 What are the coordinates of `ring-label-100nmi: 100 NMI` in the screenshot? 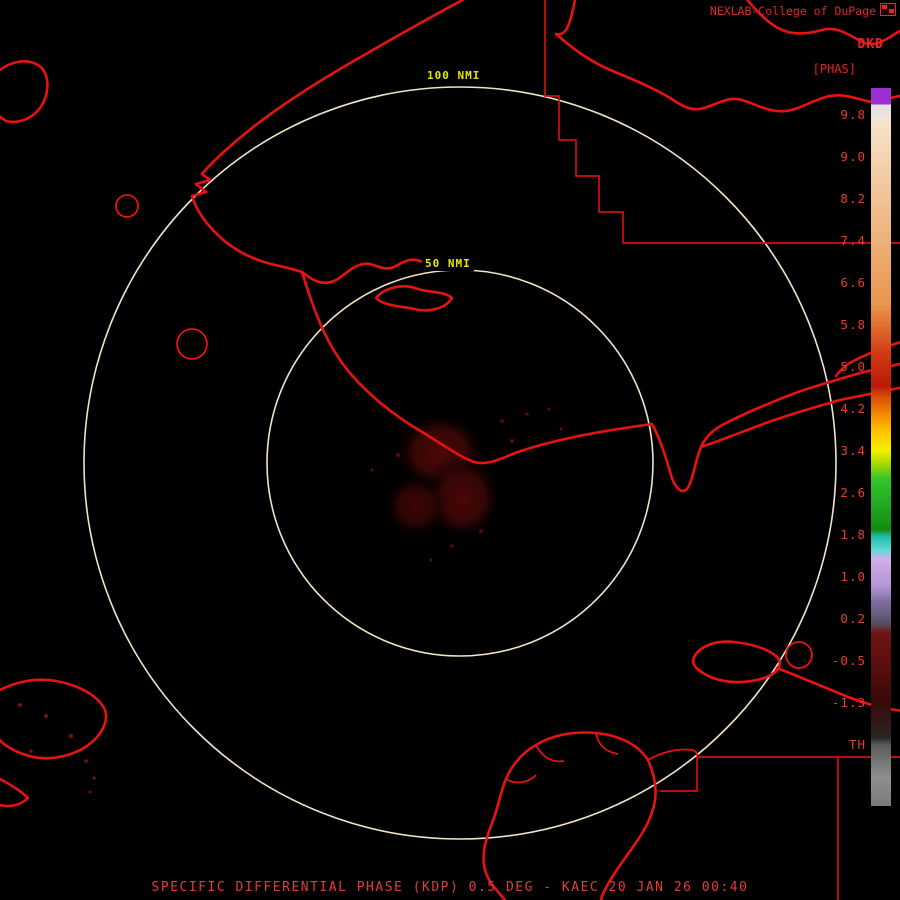 It's located at (454, 75).